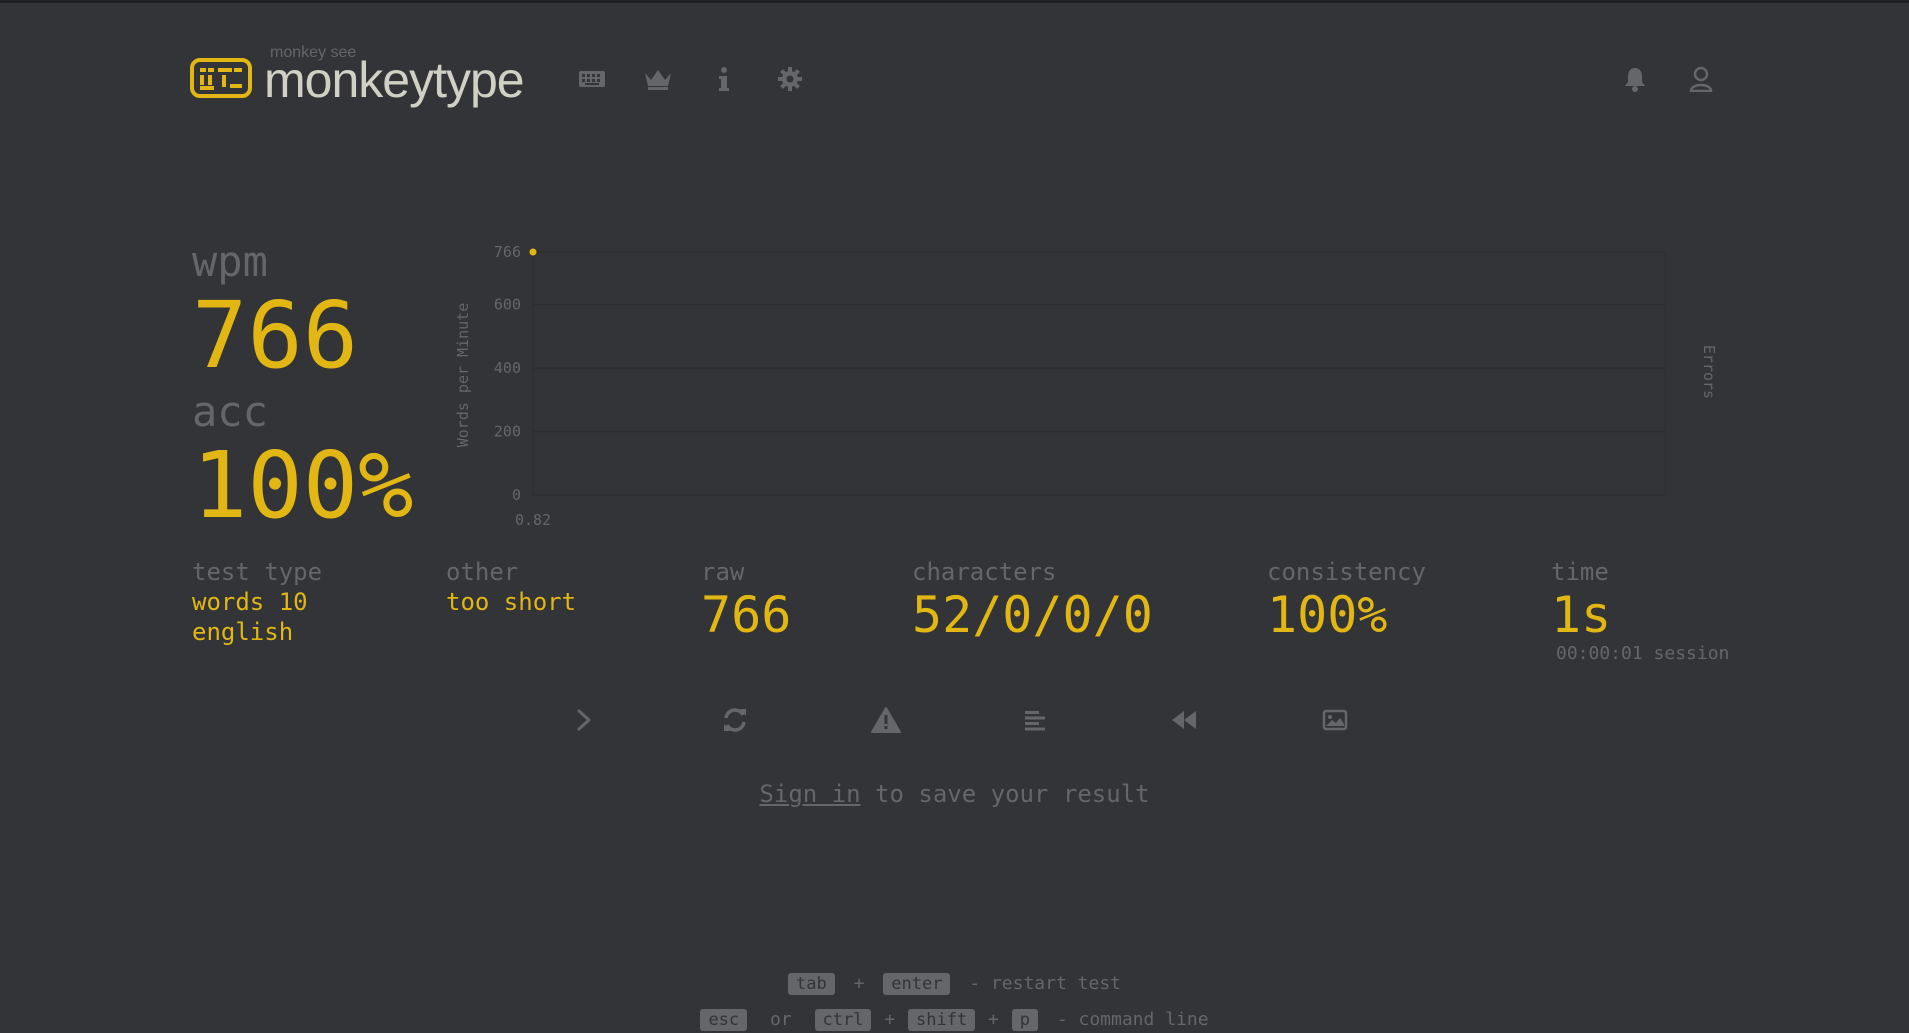 This screenshot has height=1033, width=1909. What do you see at coordinates (1132, 1019) in the screenshot?
I see `command-line-hint-text: - command line` at bounding box center [1132, 1019].